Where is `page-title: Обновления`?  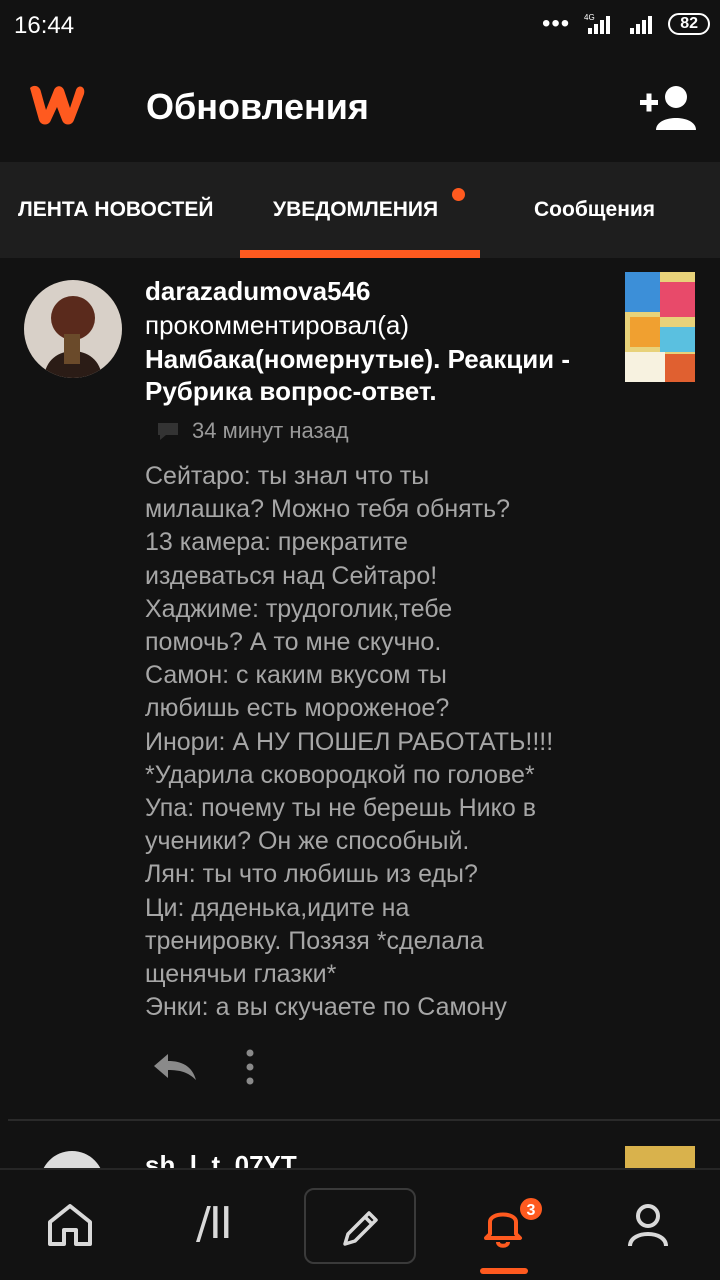 page-title: Обновления is located at coordinates (257, 106).